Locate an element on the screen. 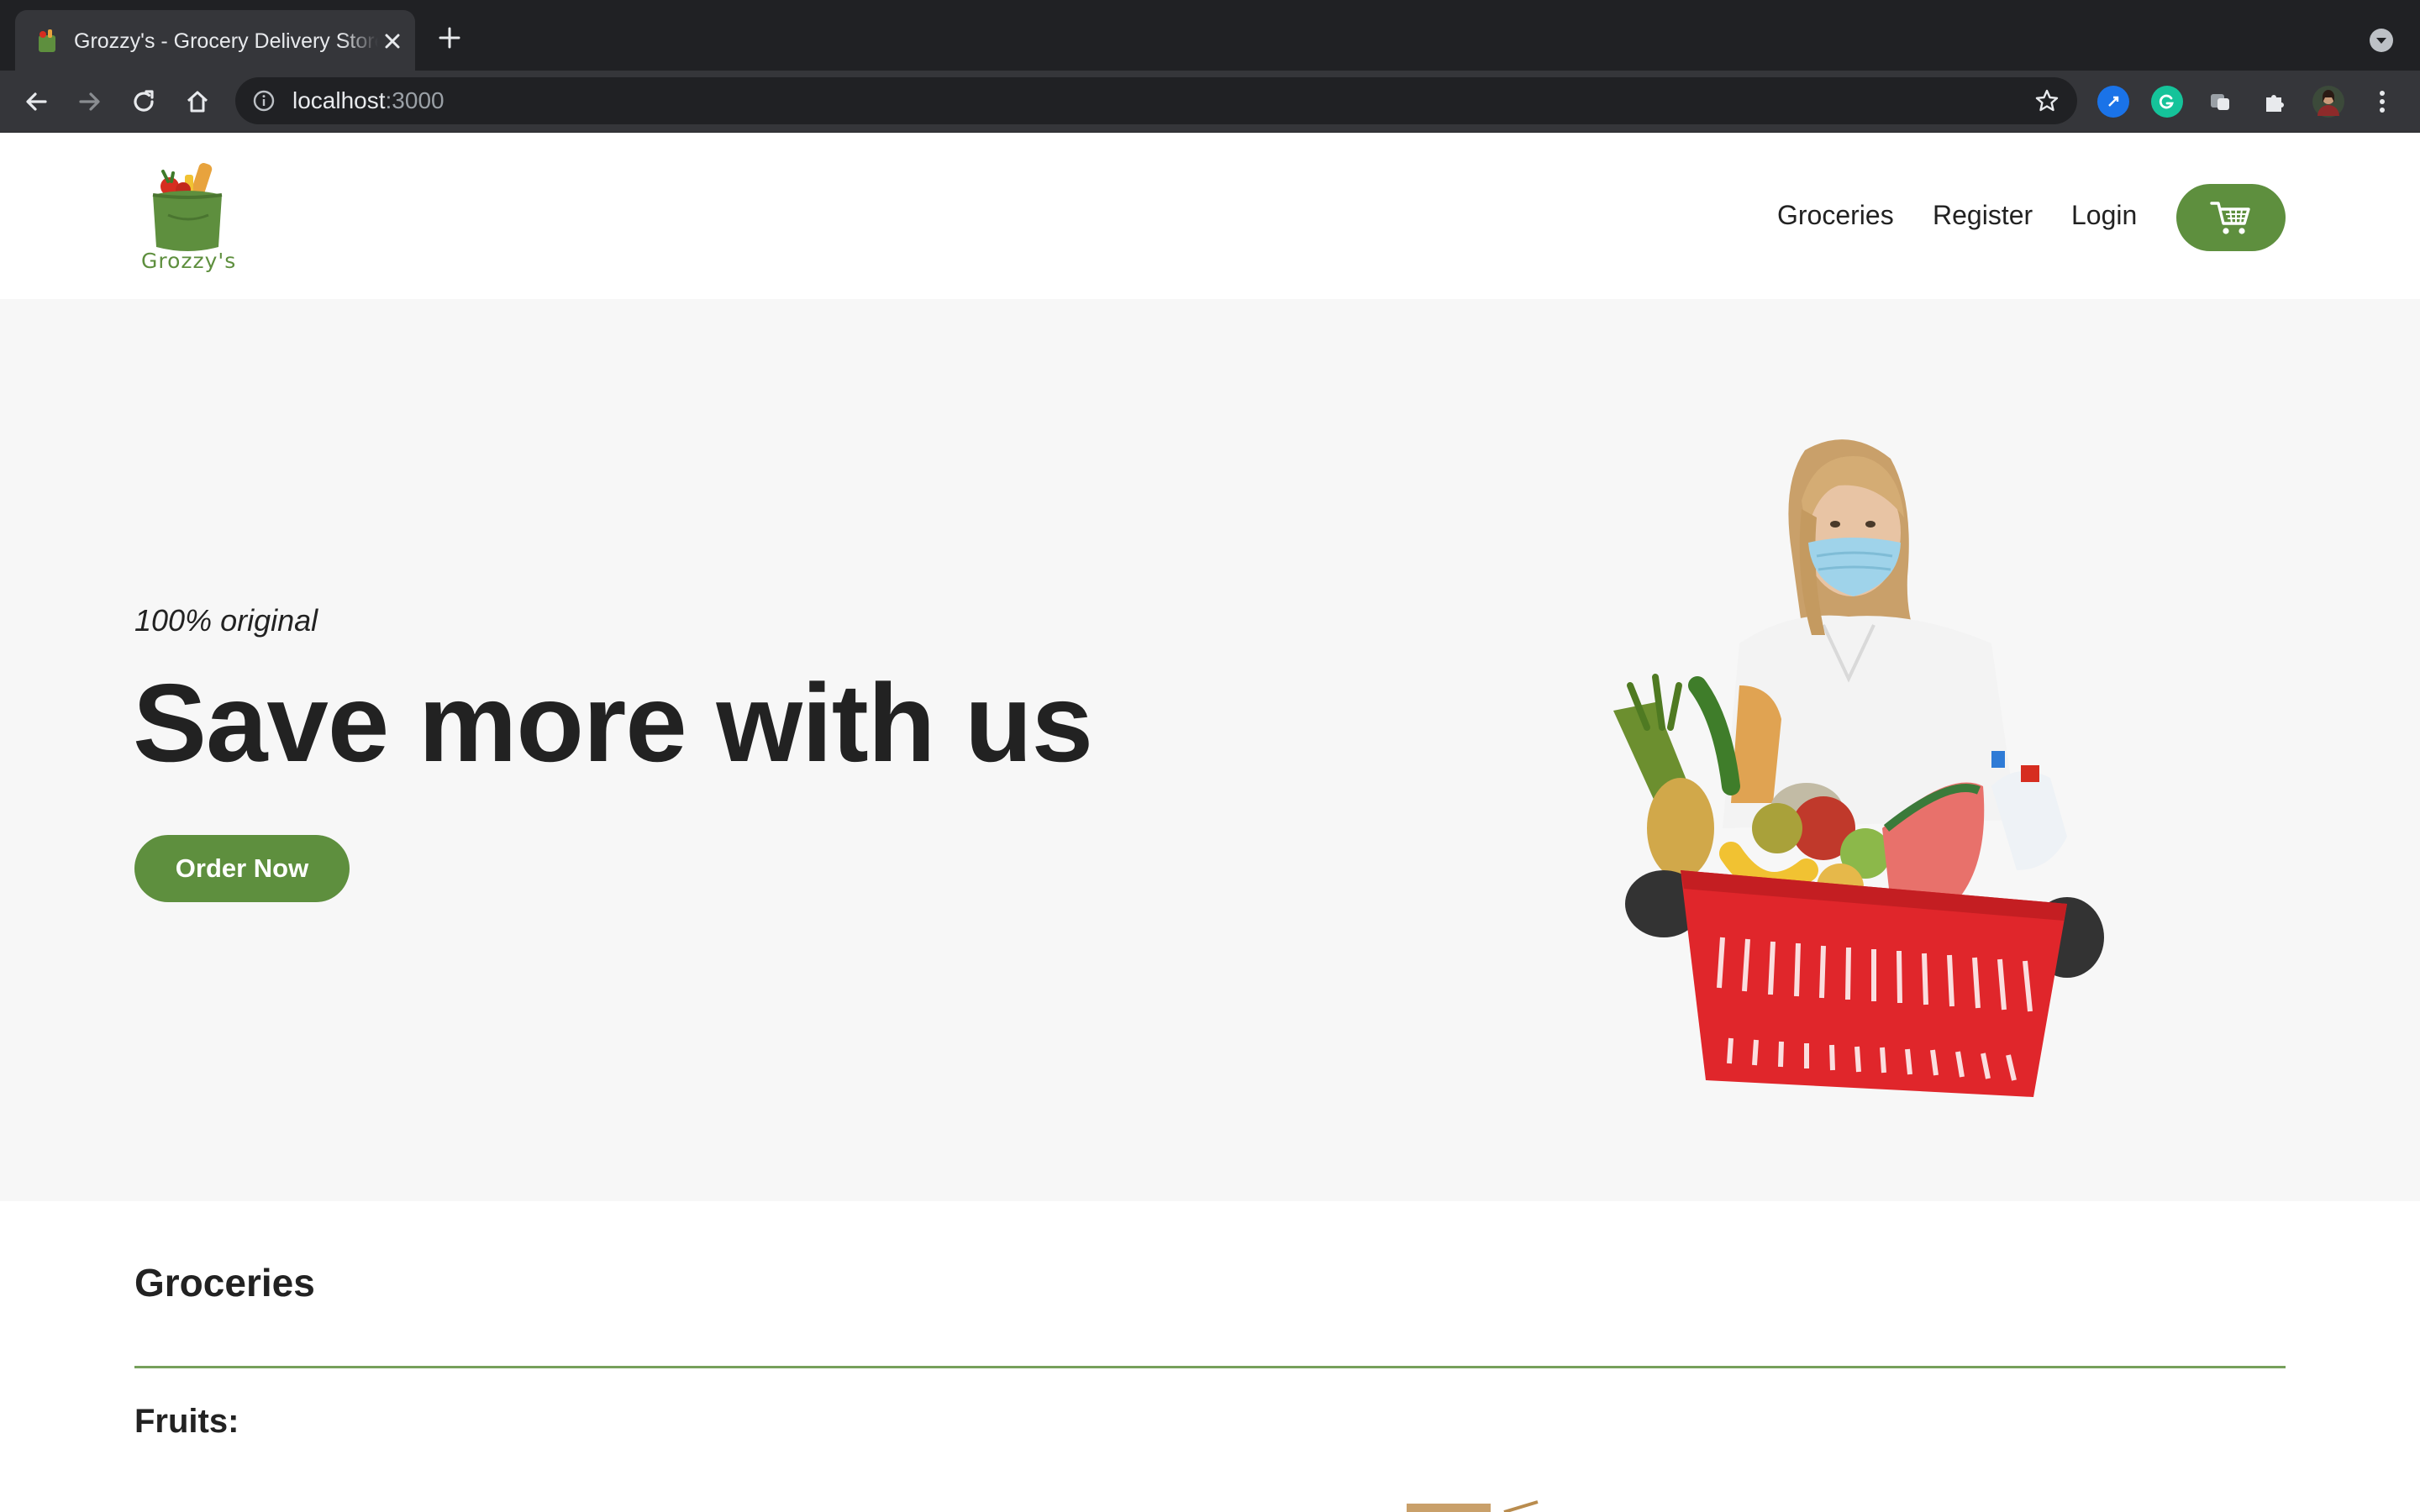 This screenshot has height=1512, width=2420. site-info-icon is located at coordinates (264, 101).